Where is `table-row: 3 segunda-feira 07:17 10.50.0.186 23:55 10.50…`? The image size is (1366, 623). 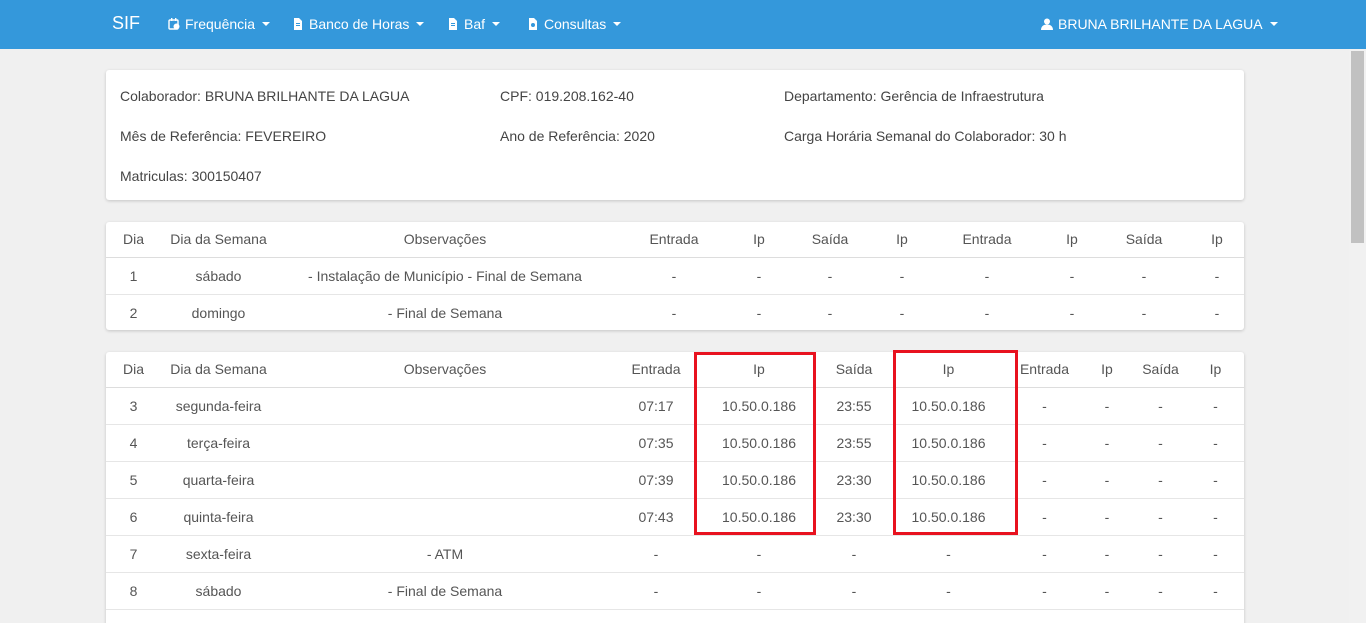 table-row: 3 segunda-feira 07:17 10.50.0.186 23:55 10.50… is located at coordinates (675, 405).